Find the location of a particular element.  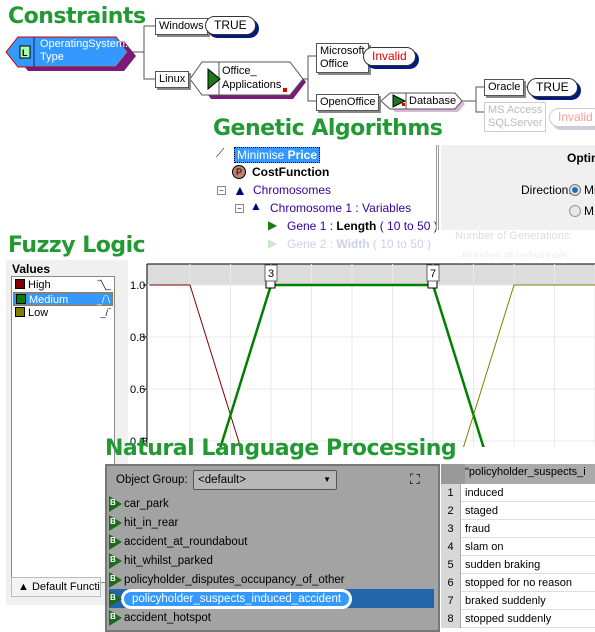

chart-header-band is located at coordinates (371, 274).